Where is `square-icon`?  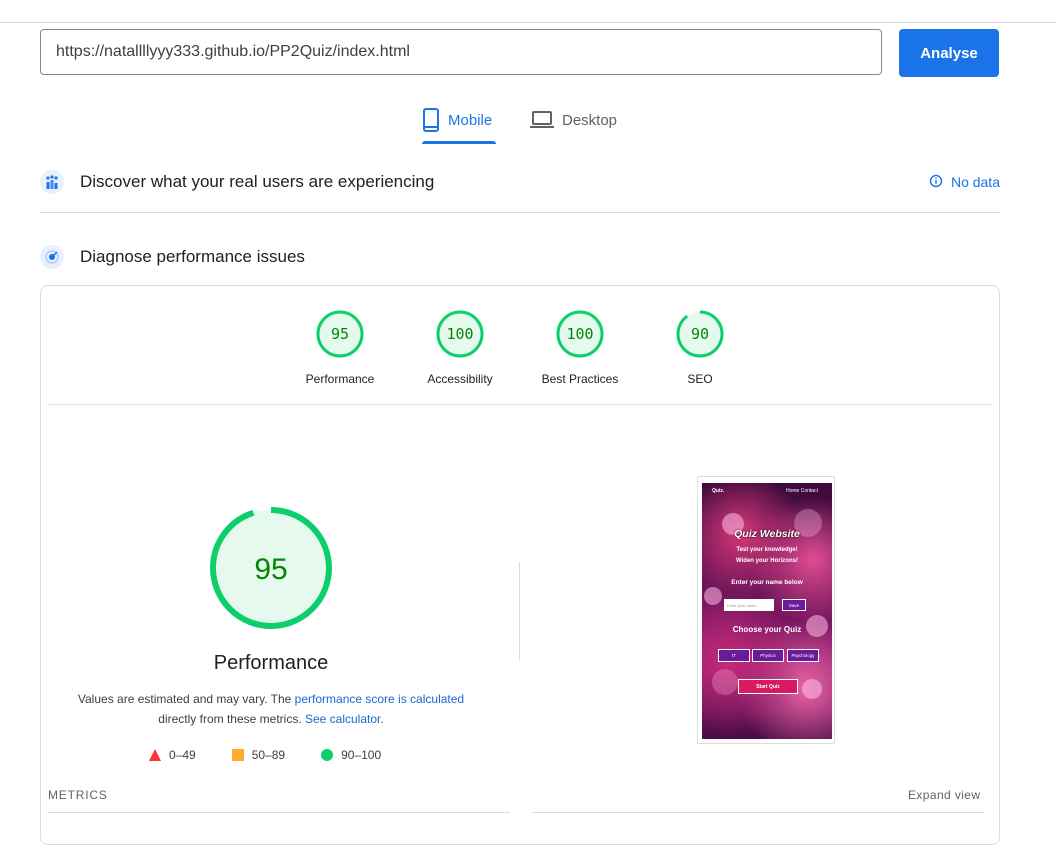
square-icon is located at coordinates (237, 755).